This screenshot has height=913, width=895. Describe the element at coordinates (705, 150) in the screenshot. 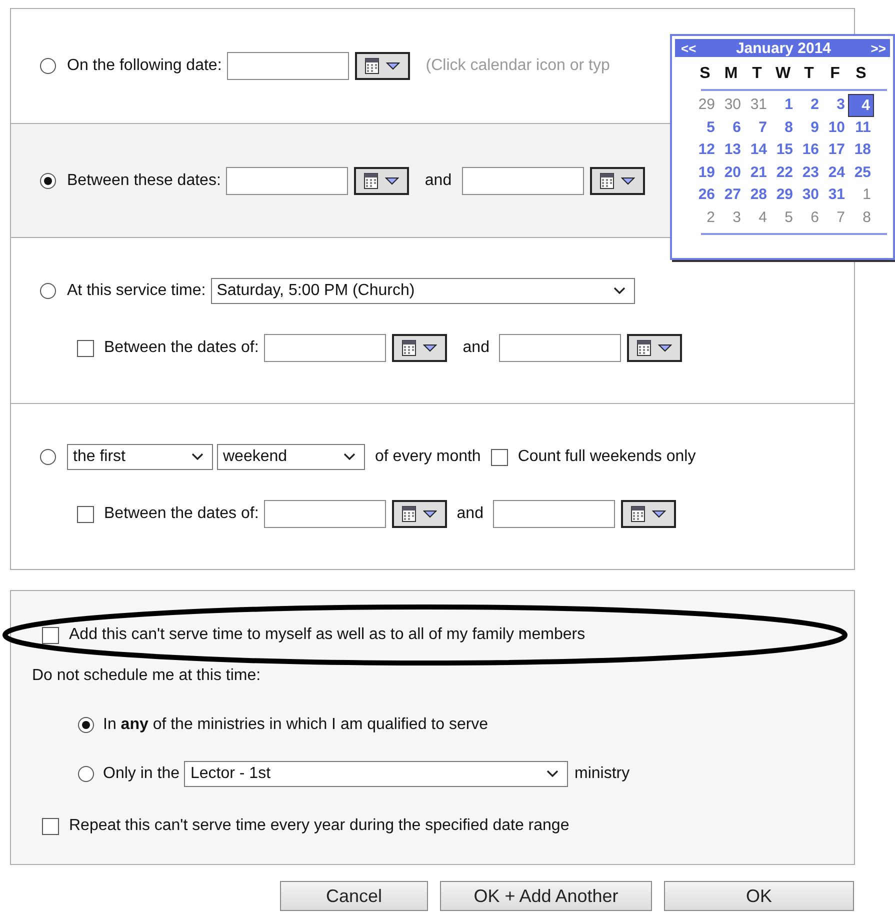

I see `calendar-day: 12` at that location.